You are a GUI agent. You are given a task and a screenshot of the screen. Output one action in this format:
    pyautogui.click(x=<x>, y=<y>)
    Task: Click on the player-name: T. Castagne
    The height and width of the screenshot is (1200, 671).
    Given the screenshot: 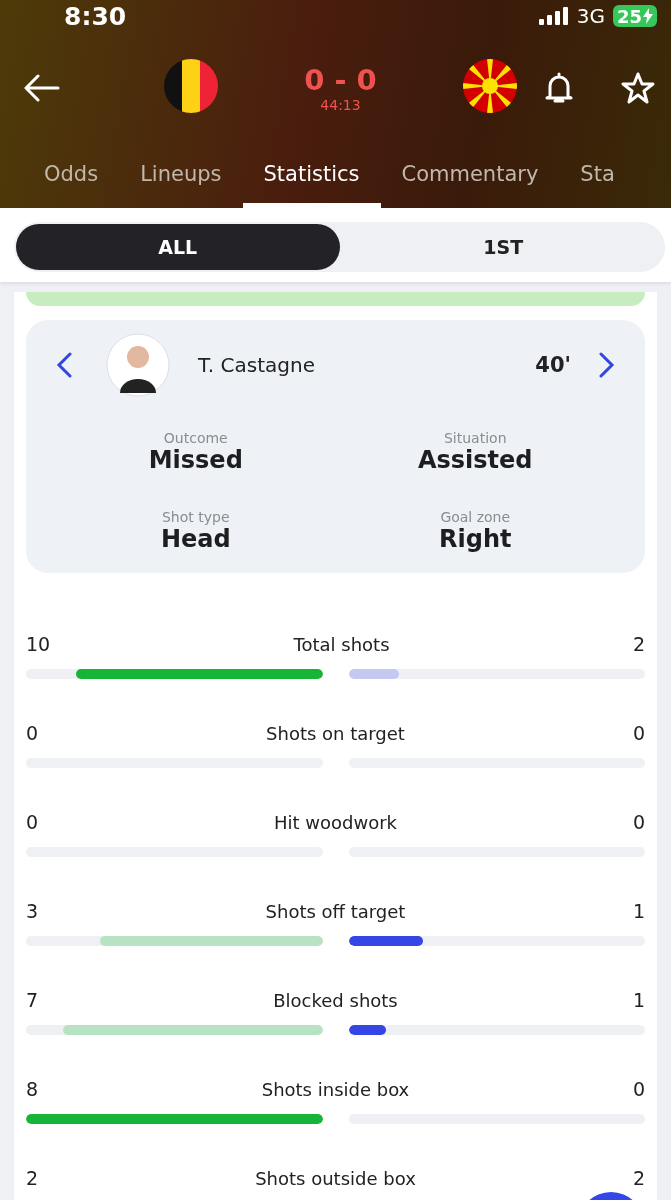 What is the action you would take?
    pyautogui.click(x=256, y=365)
    